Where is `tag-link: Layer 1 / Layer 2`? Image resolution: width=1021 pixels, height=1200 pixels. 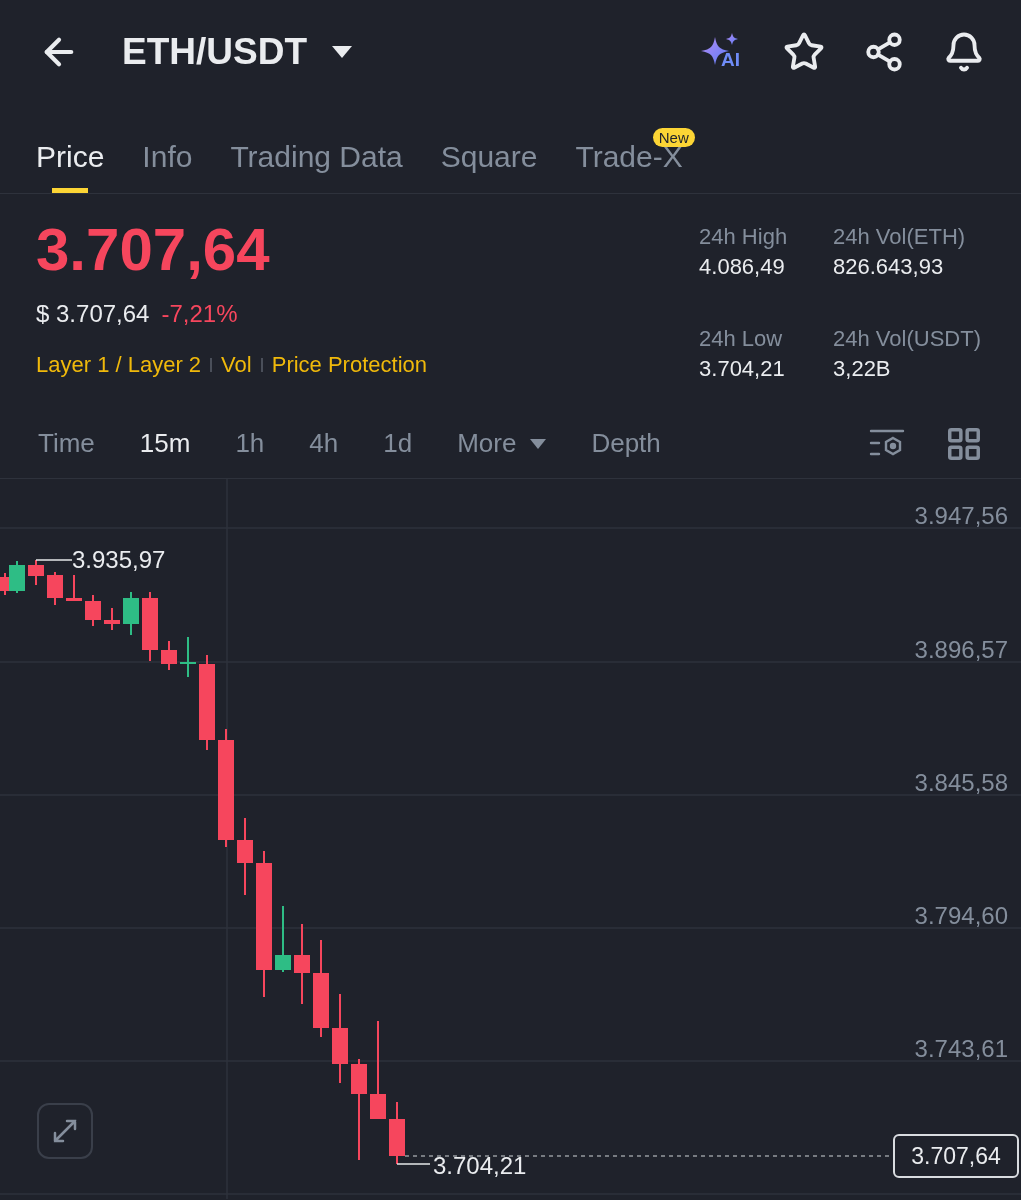 tag-link: Layer 1 / Layer 2 is located at coordinates (119, 364).